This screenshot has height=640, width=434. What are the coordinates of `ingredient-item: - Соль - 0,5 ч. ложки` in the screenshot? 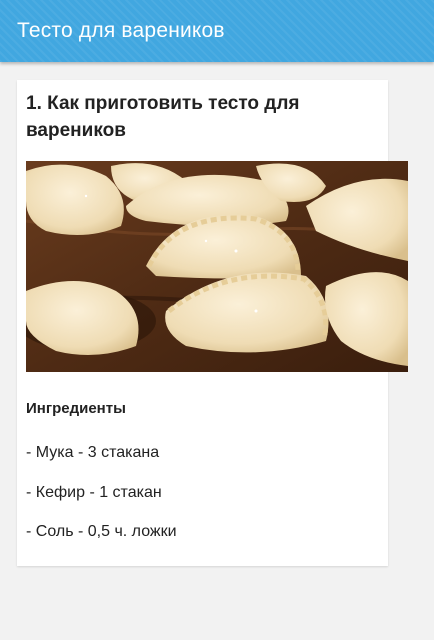 It's located at (101, 531).